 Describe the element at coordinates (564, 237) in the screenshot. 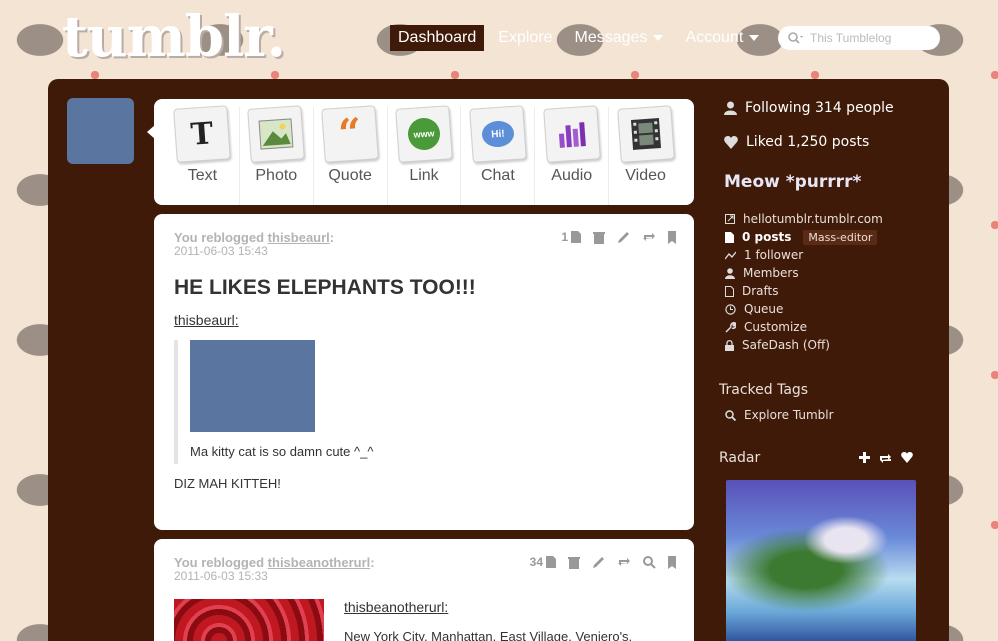

I see `notes-count-value: 1` at that location.